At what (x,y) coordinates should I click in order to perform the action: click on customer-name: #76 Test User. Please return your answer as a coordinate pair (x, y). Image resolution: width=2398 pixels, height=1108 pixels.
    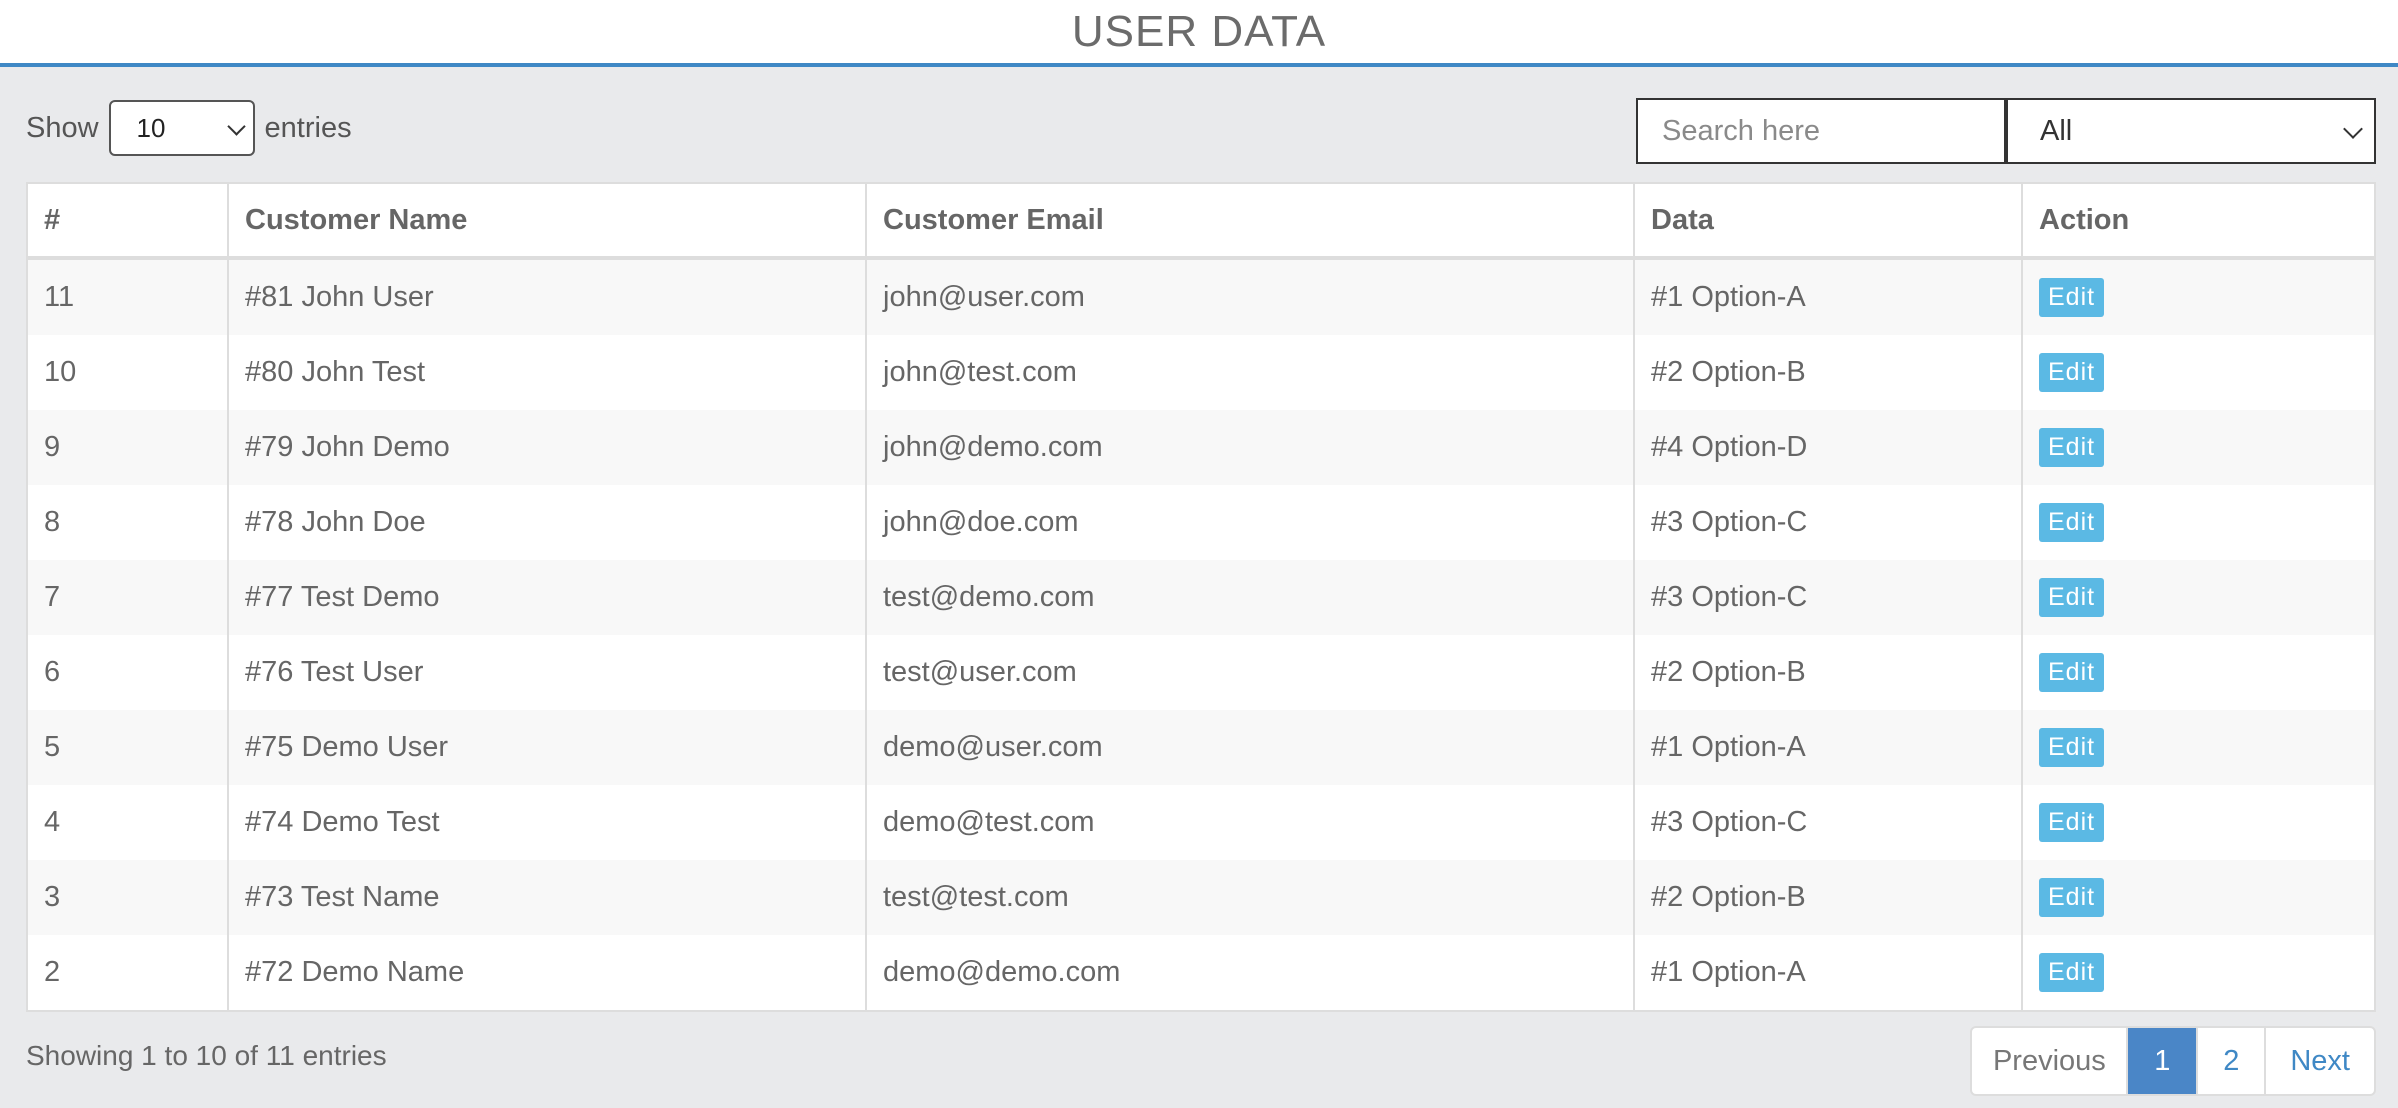
    Looking at the image, I should click on (547, 672).